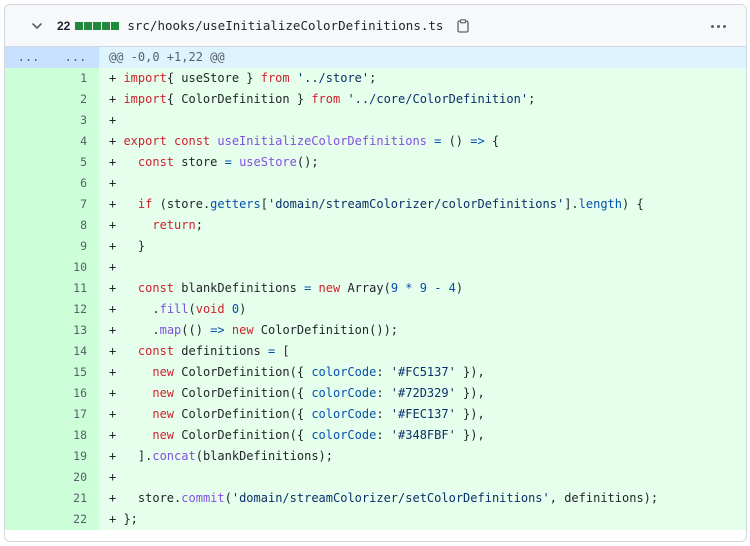 This screenshot has height=546, width=750. Describe the element at coordinates (422, 78) in the screenshot. I see `code-line: + import{ useStore } from '../store';` at that location.